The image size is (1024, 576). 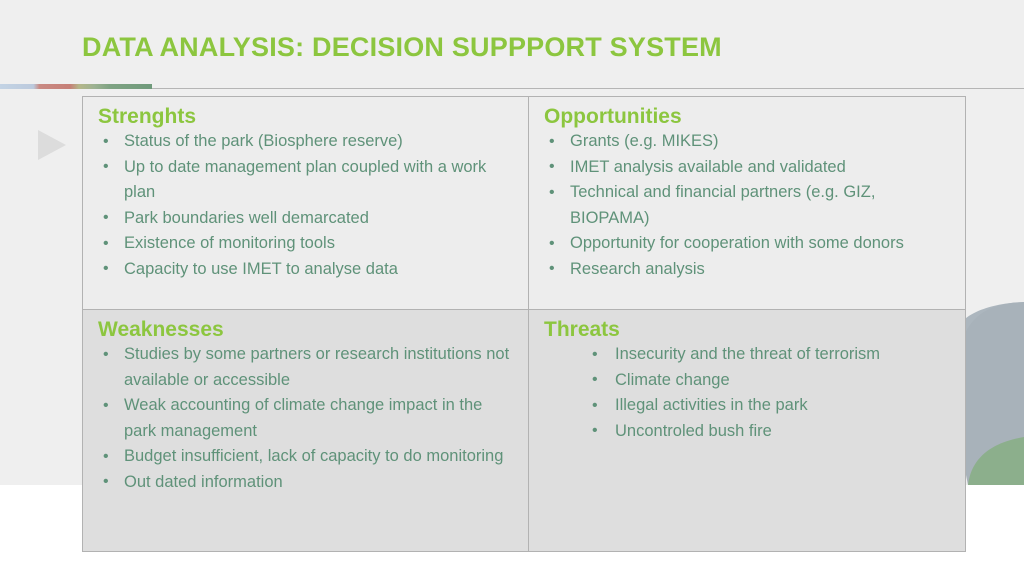 I want to click on shape-blue-gray-curve, so click(x=991, y=393).